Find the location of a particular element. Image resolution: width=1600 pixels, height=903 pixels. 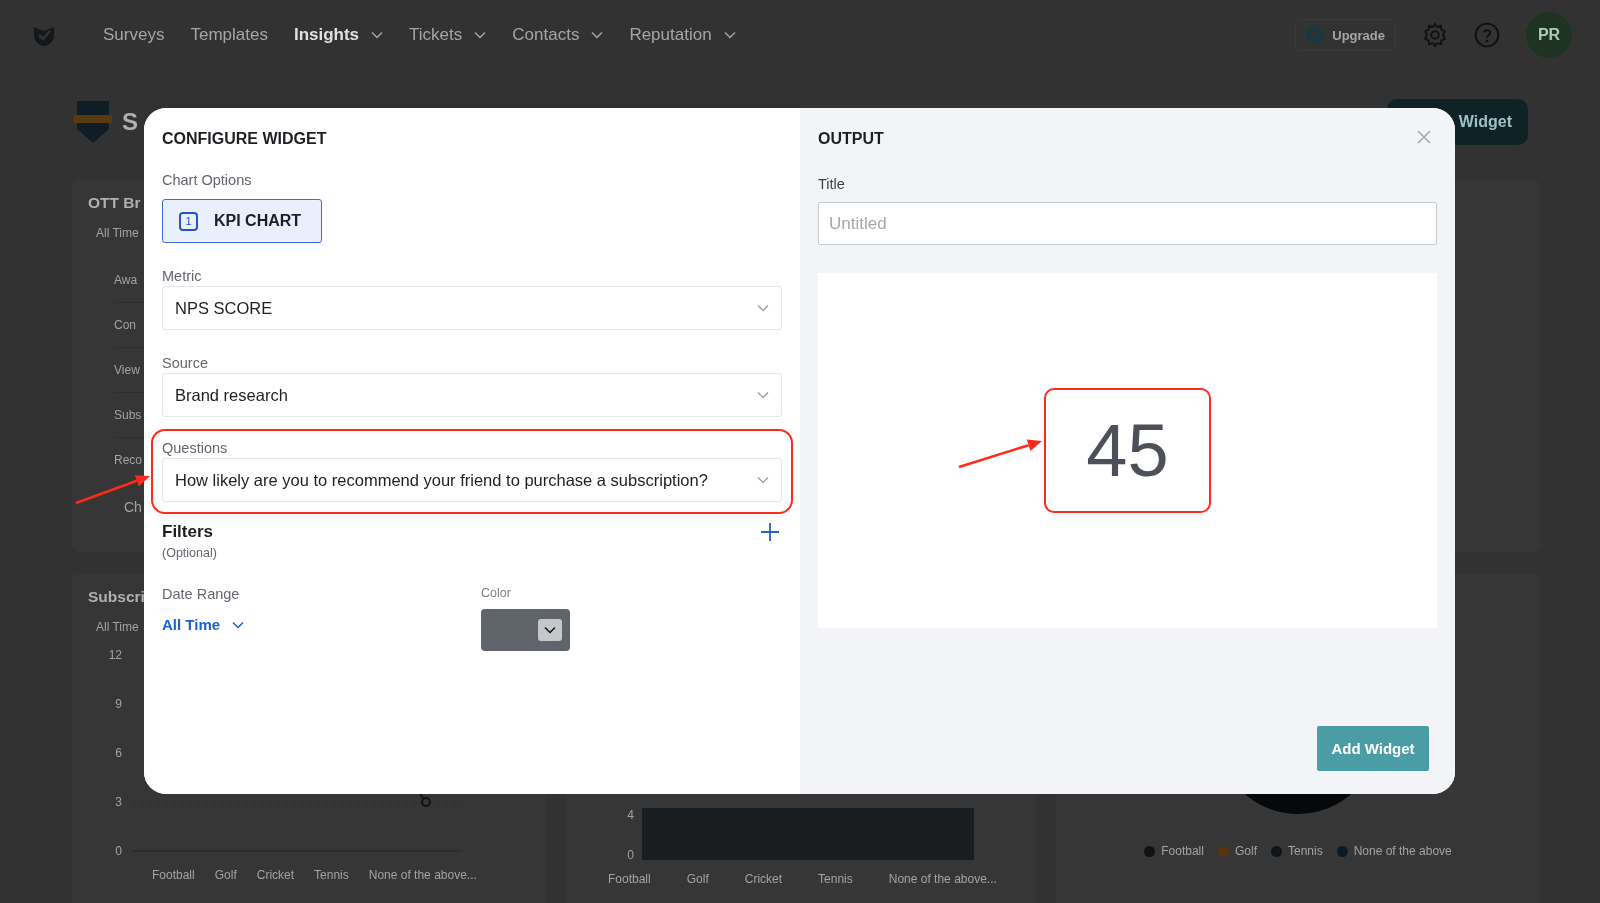

nav-item: Tickets is located at coordinates (448, 35).